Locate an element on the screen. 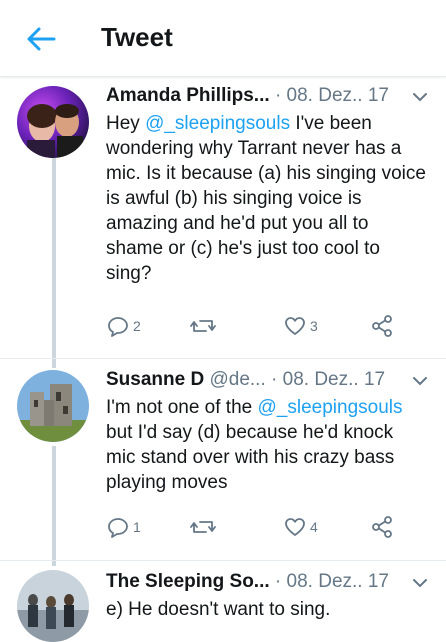  page-title: Tweet is located at coordinates (137, 37).